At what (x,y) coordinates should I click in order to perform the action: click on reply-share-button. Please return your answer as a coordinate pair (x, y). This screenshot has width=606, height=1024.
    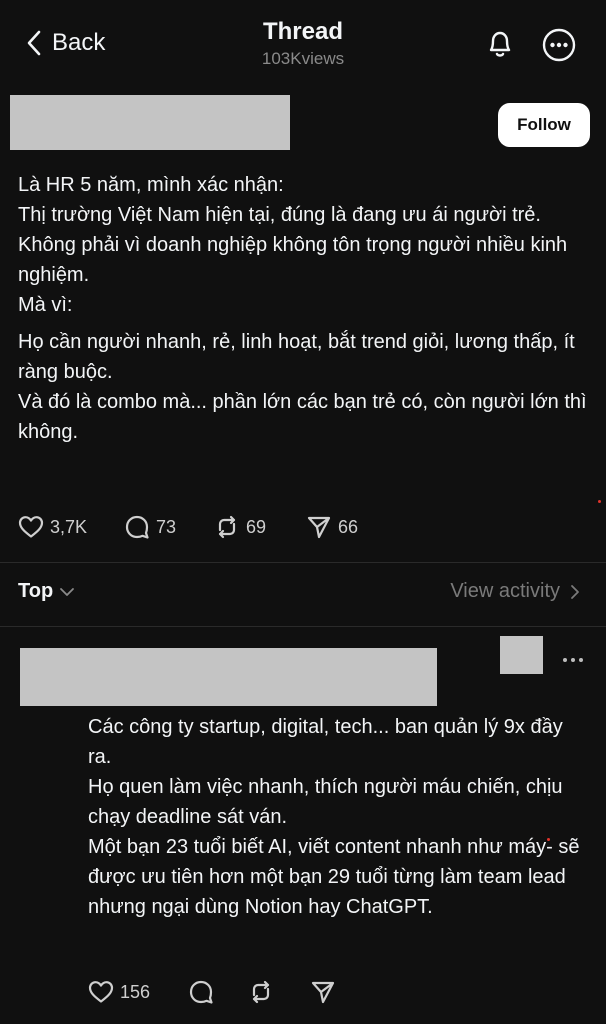
    Looking at the image, I should click on (330, 992).